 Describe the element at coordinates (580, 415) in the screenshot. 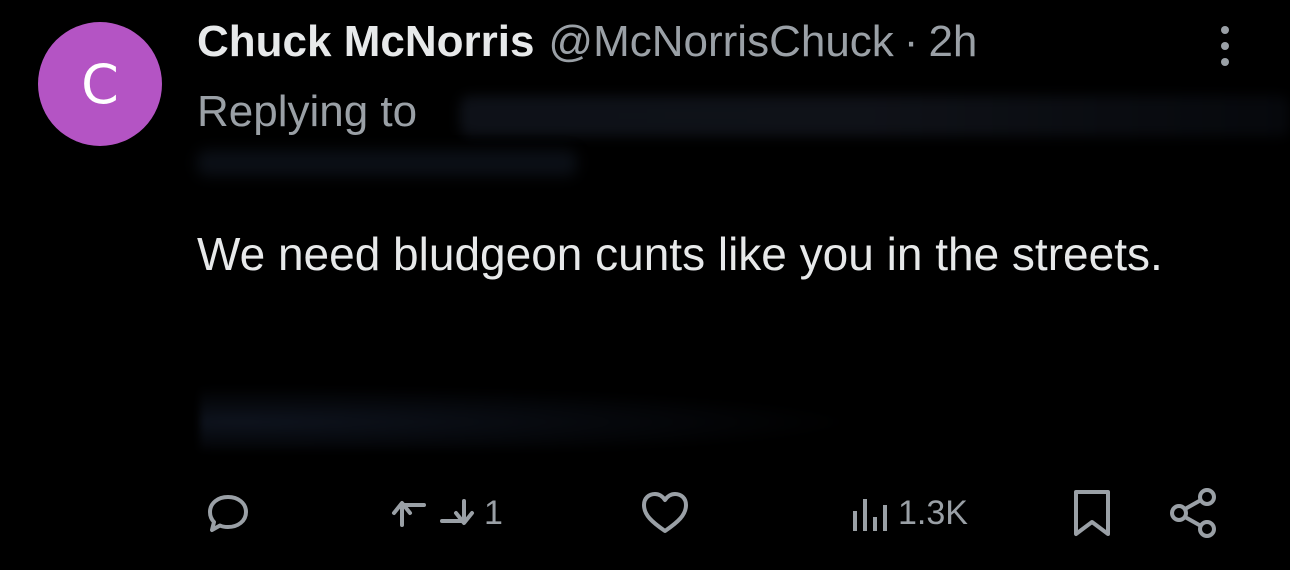

I see `redacted-quote-area` at that location.